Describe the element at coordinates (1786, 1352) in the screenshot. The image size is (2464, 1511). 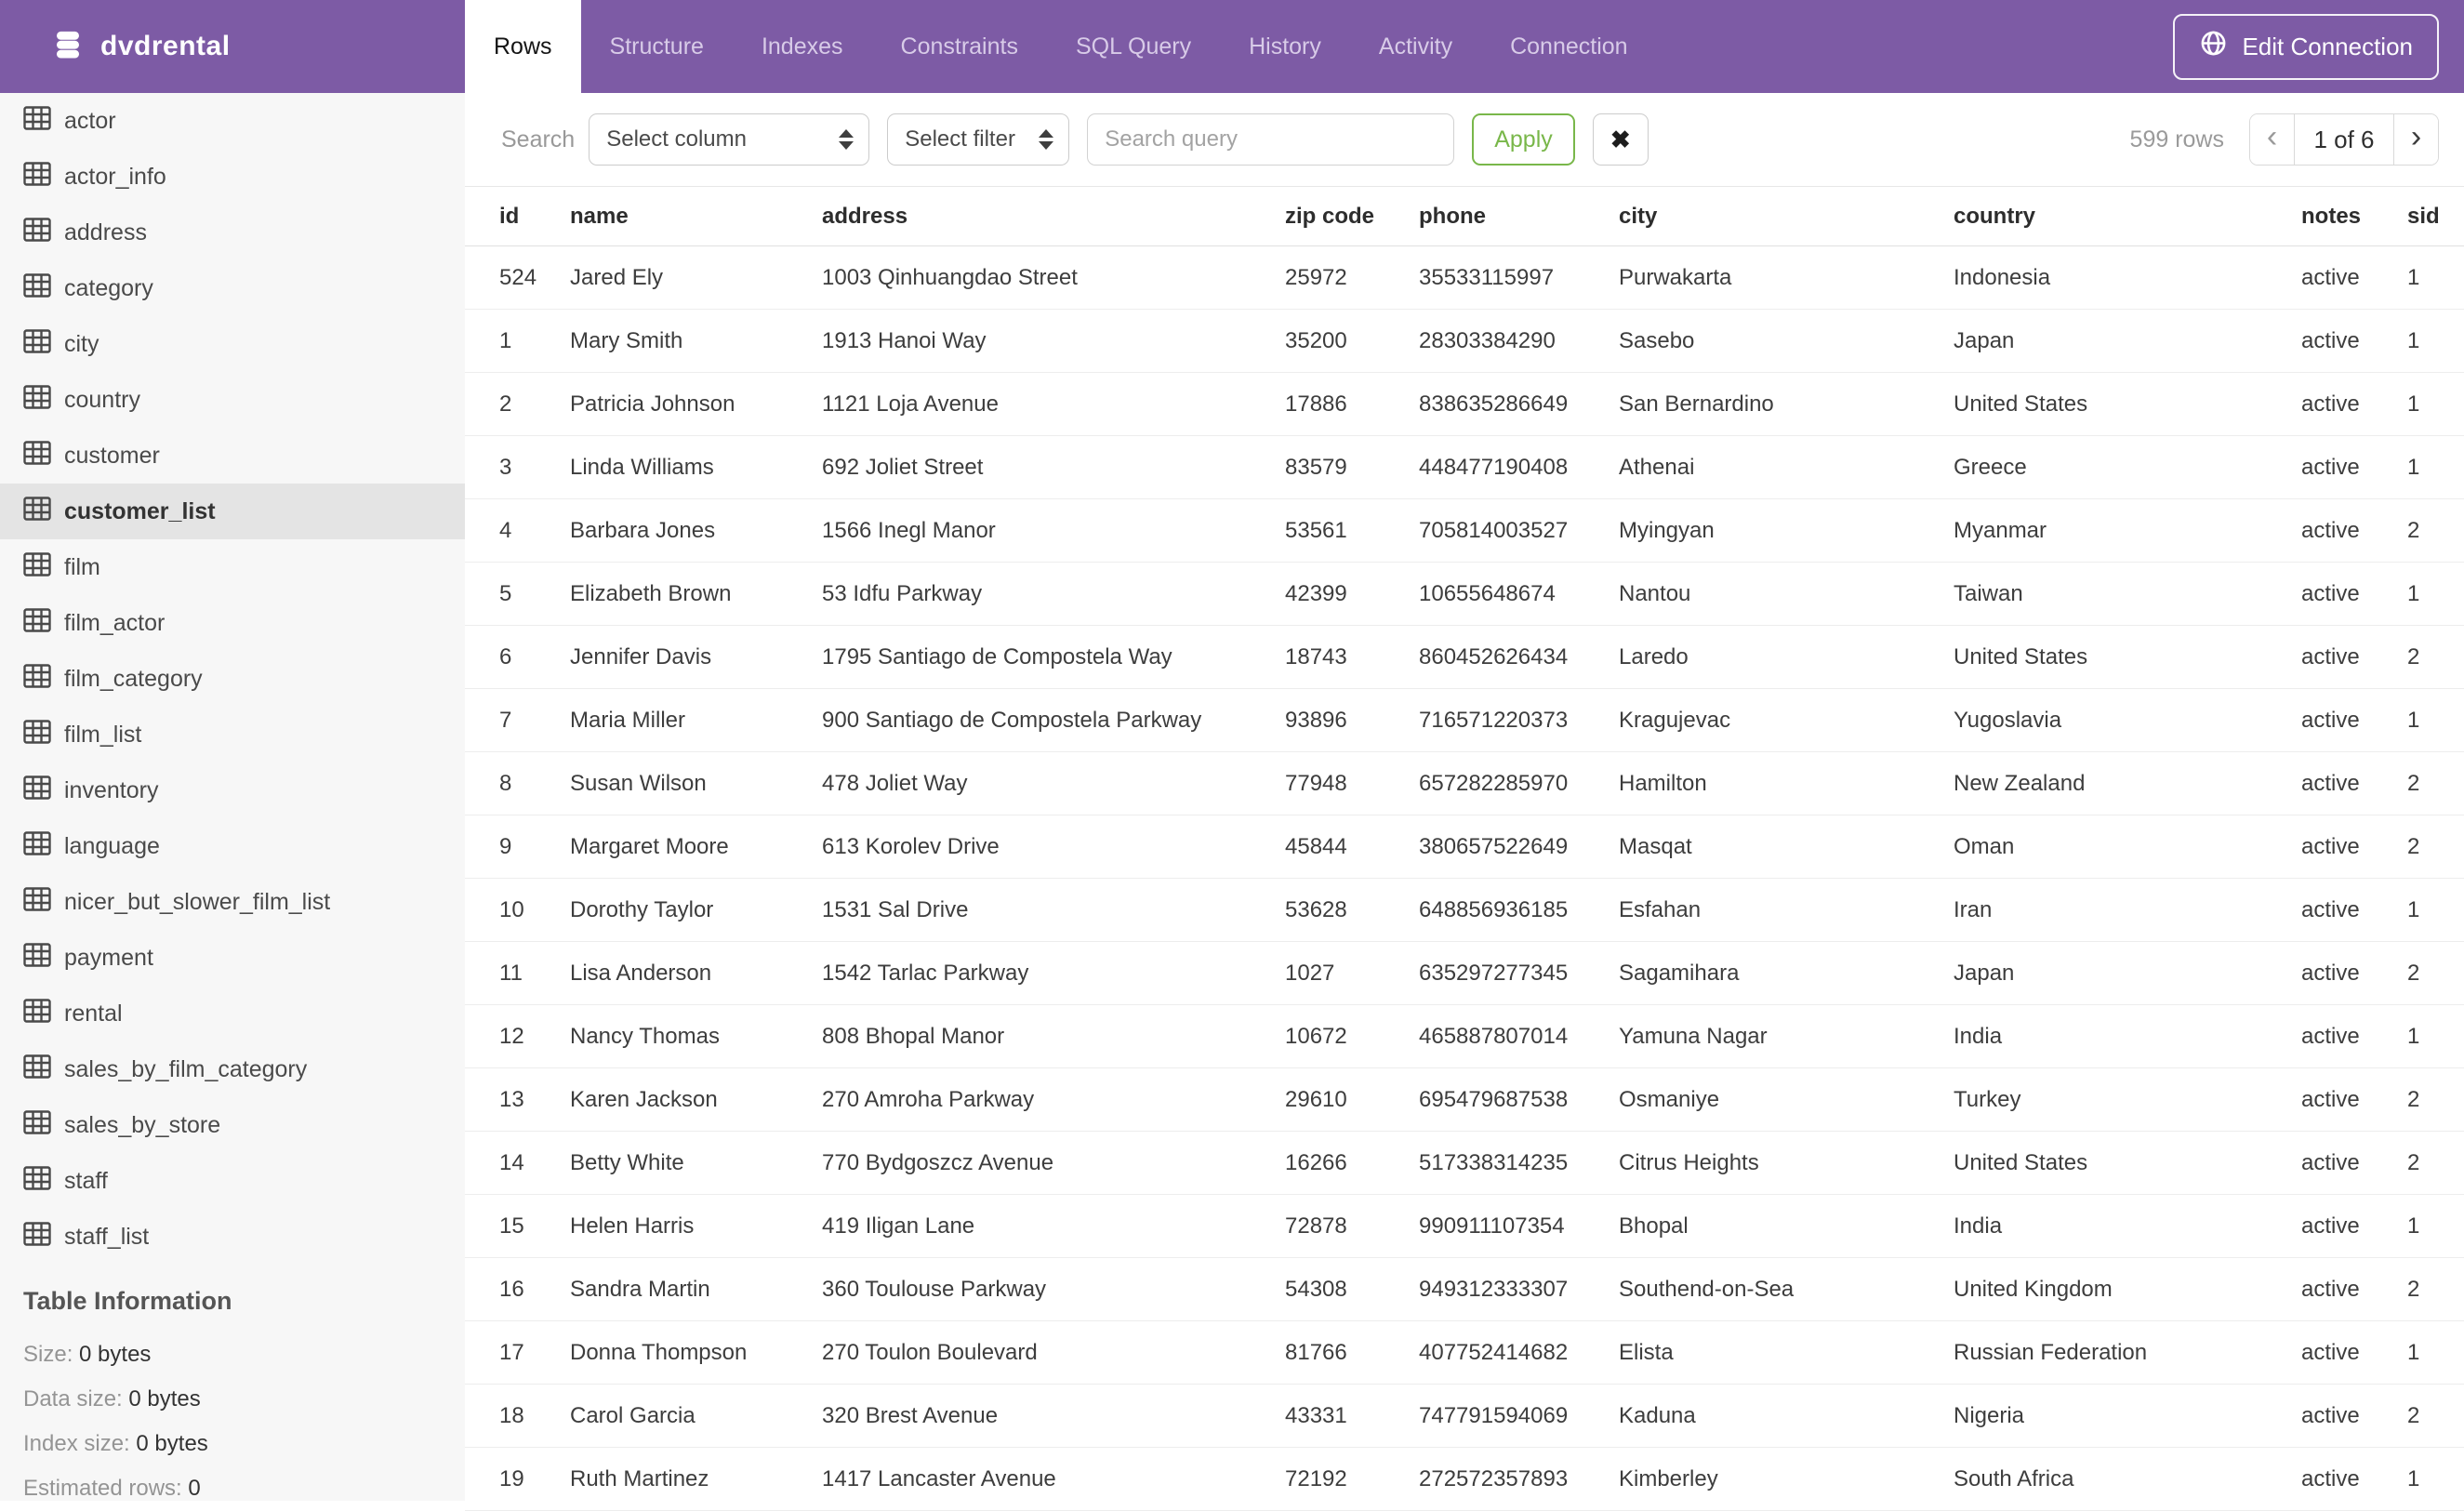
I see `table-cell: Elista` at that location.